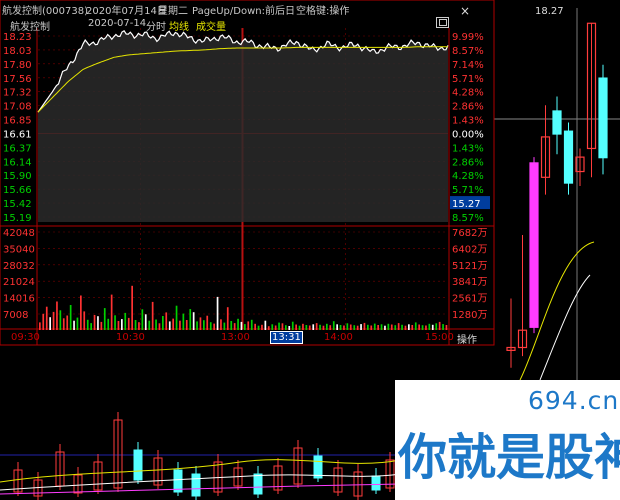  Describe the element at coordinates (19, 233) in the screenshot. I see `volume-tick-left: 42048` at that location.